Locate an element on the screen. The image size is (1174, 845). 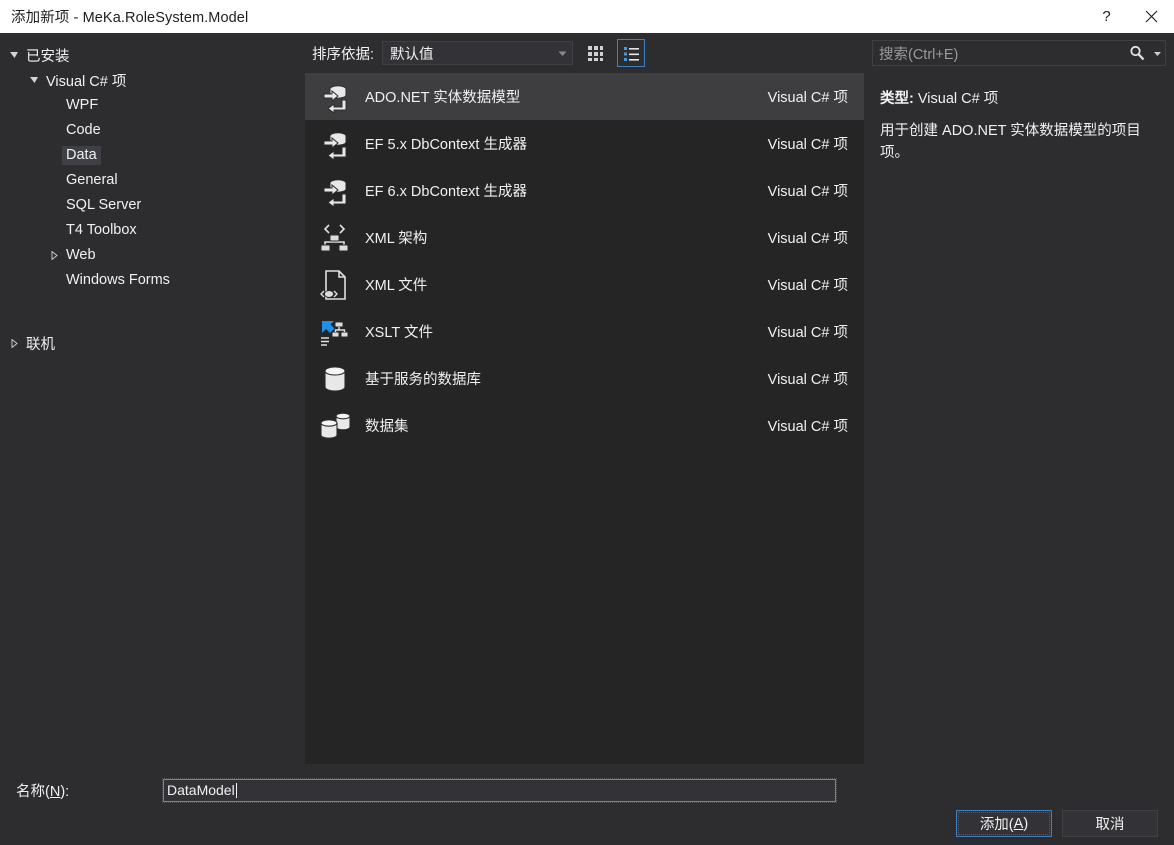
tree-item-web: Web is located at coordinates (152, 255).